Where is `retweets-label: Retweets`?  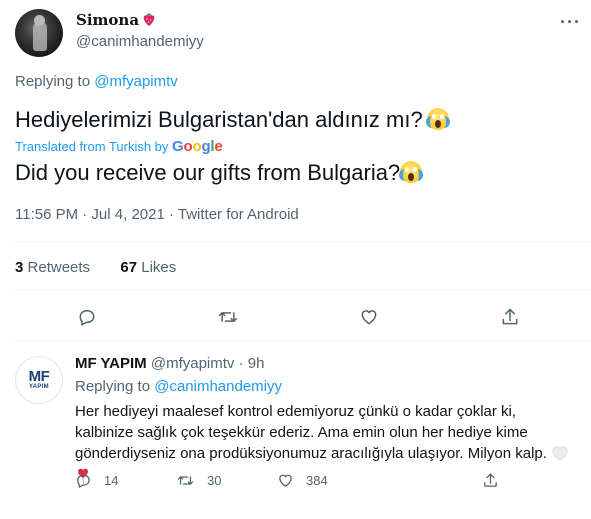
retweets-label: Retweets is located at coordinates (59, 267).